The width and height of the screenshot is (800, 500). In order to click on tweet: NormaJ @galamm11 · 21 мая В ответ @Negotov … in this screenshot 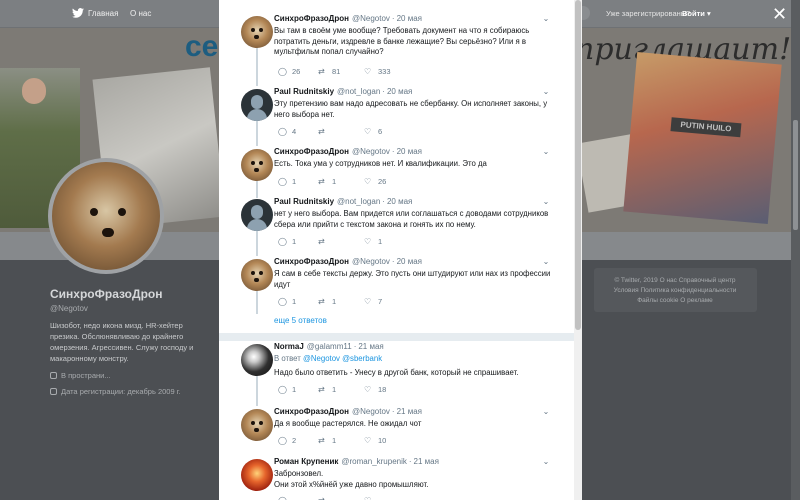, I will do `click(396, 371)`.